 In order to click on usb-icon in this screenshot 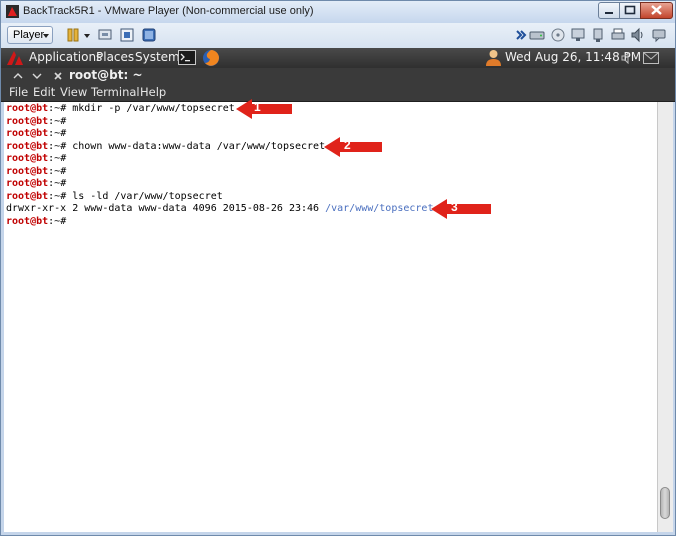, I will do `click(598, 35)`.